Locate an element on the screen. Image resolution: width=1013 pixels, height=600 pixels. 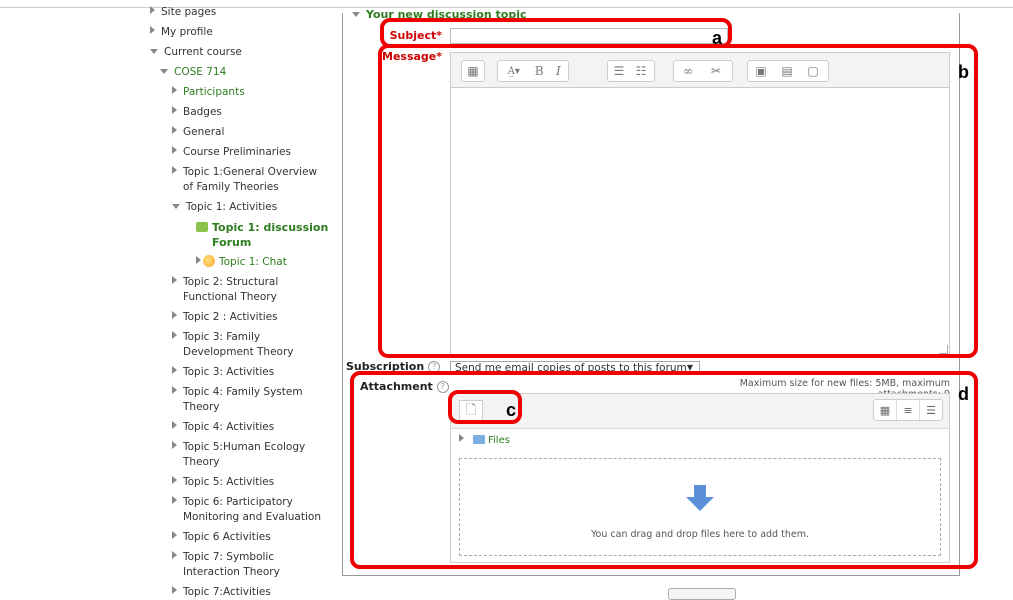
nav-item: Topic 1: discussion Forum is located at coordinates (262, 235).